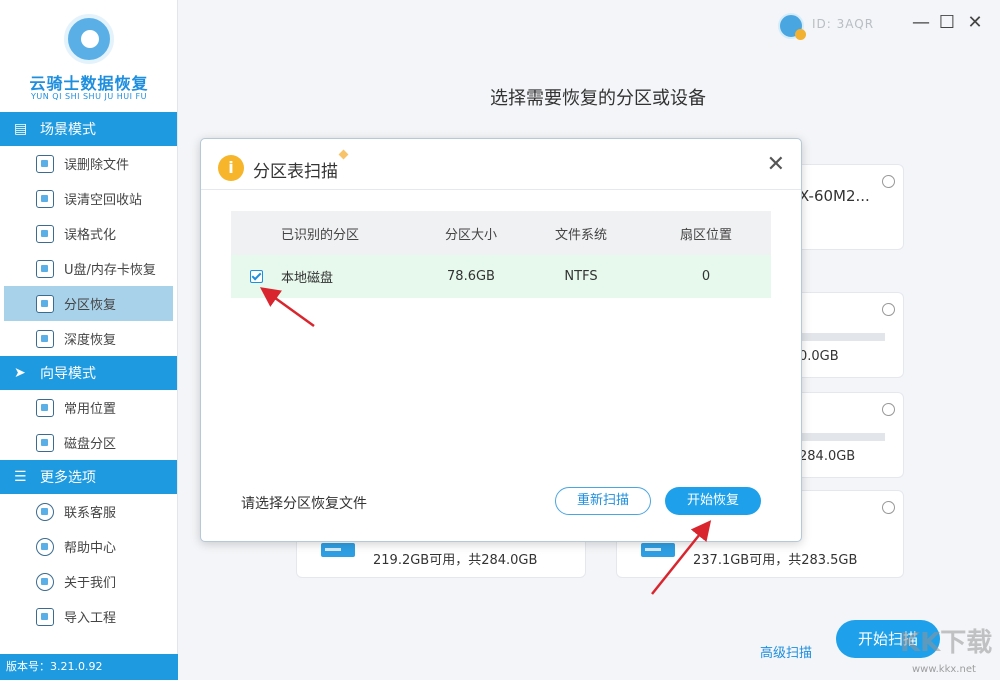 The width and height of the screenshot is (1000, 680). What do you see at coordinates (45, 443) in the screenshot?
I see `disk-icon` at bounding box center [45, 443].